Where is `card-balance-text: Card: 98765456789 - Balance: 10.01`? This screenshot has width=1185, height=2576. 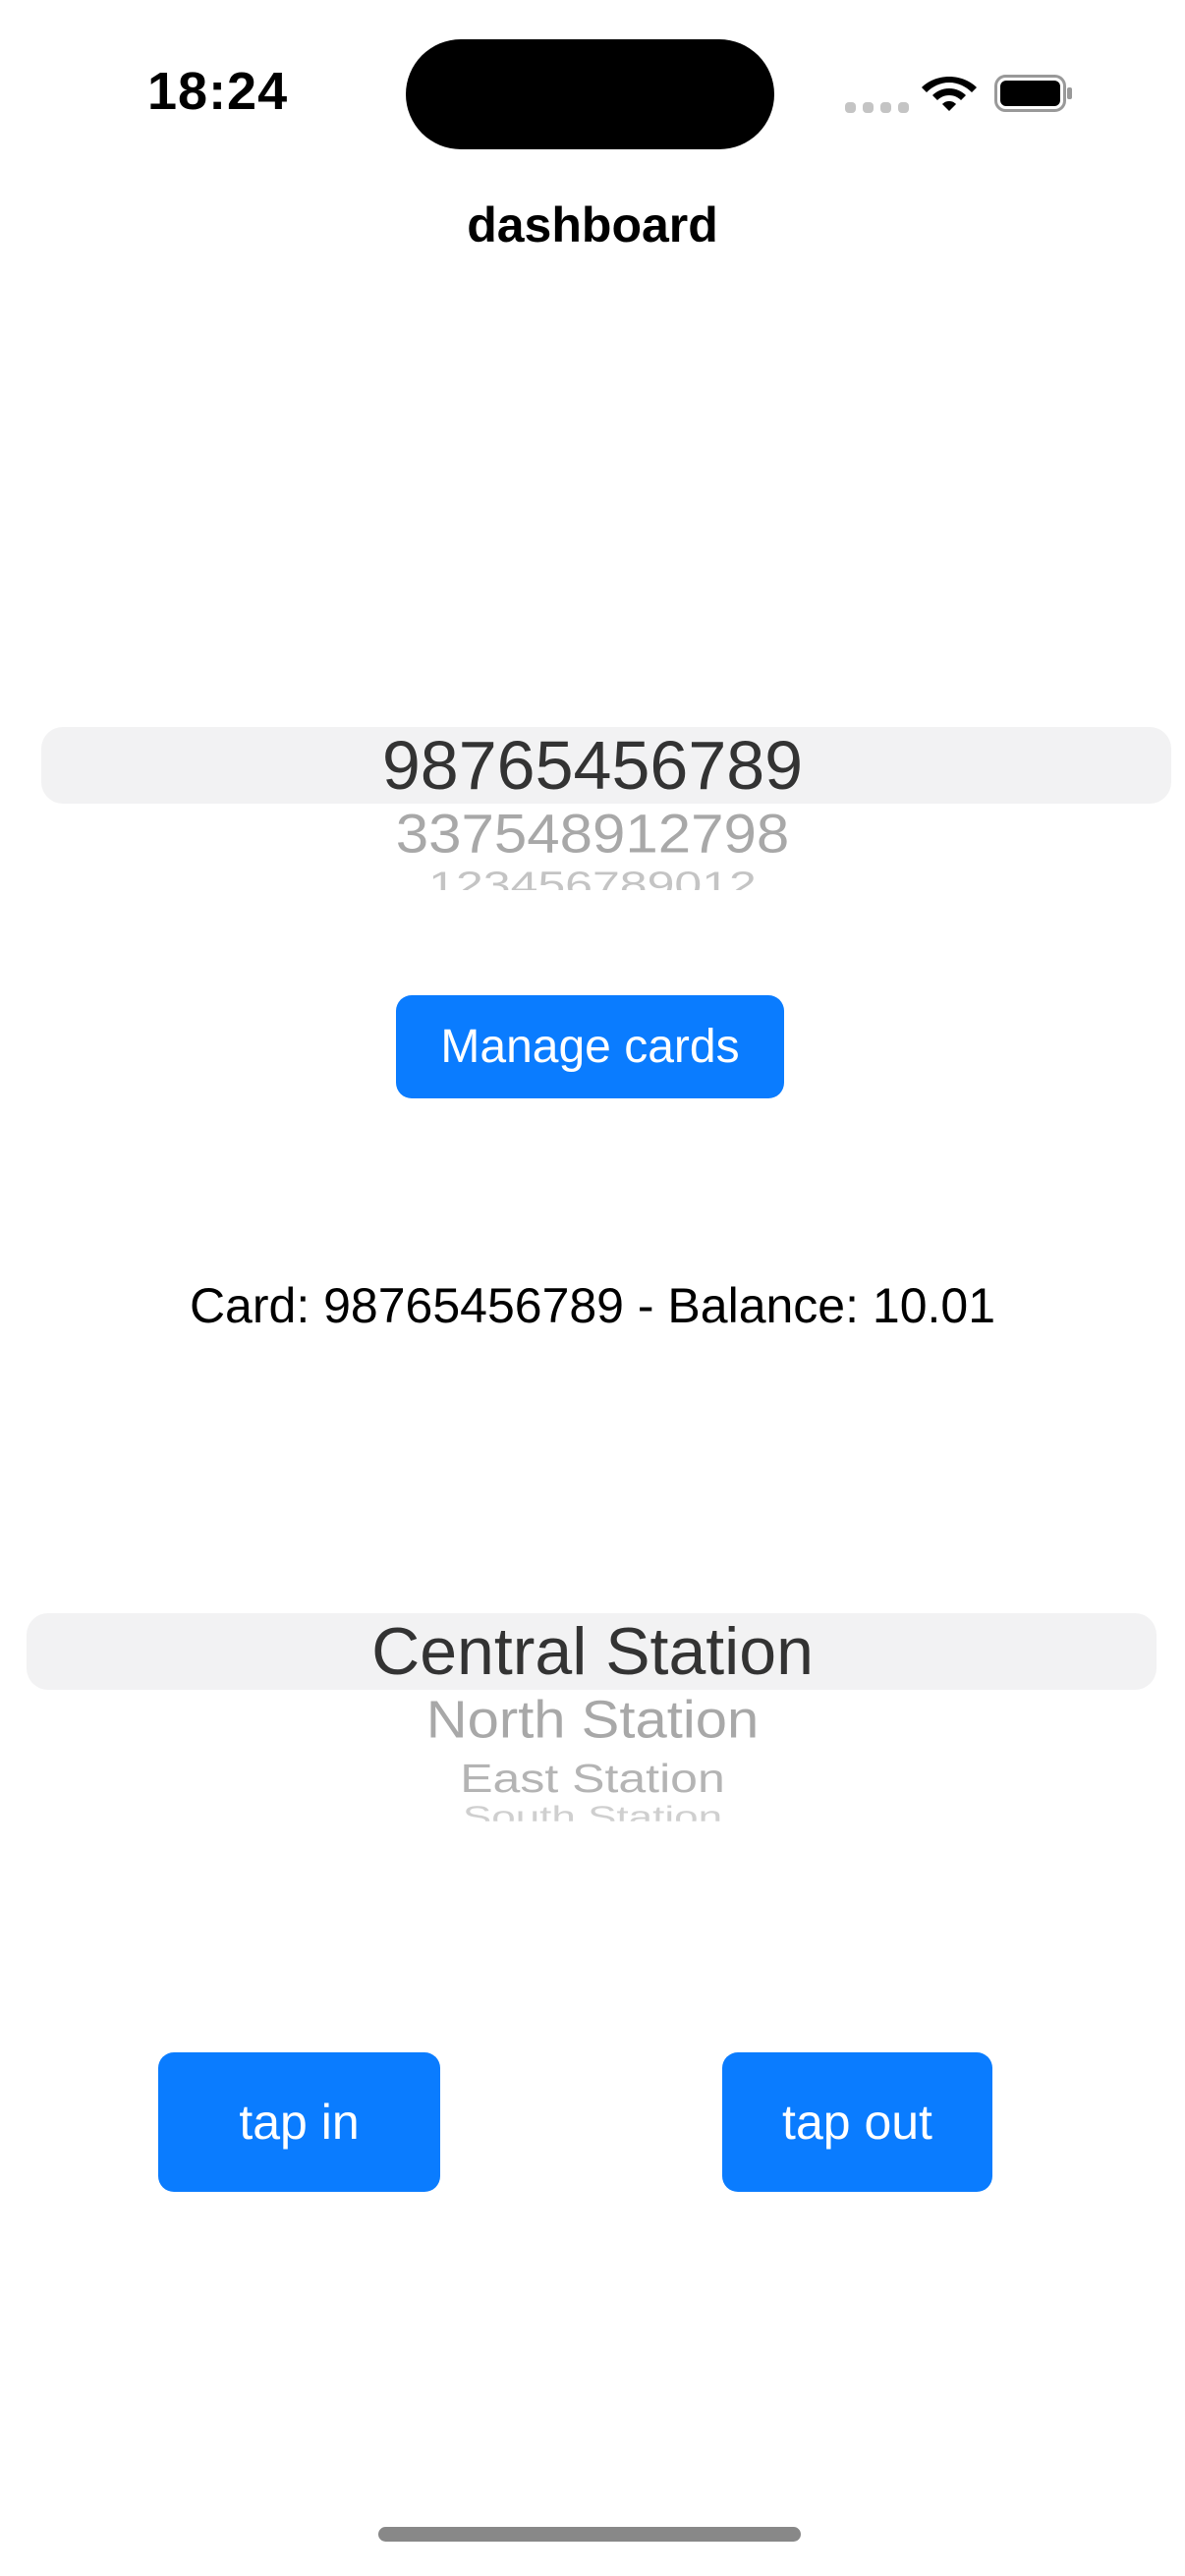
card-balance-text: Card: 98765456789 - Balance: 10.01 is located at coordinates (592, 1305).